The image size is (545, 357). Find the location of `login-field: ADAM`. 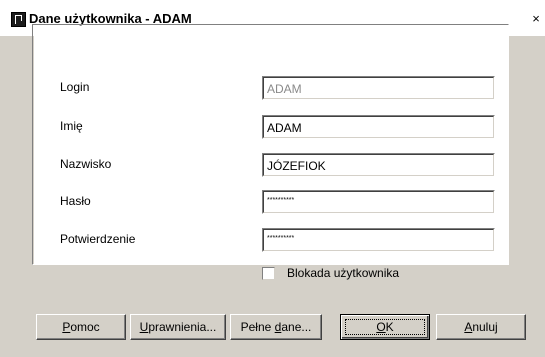

login-field: ADAM is located at coordinates (378, 88).